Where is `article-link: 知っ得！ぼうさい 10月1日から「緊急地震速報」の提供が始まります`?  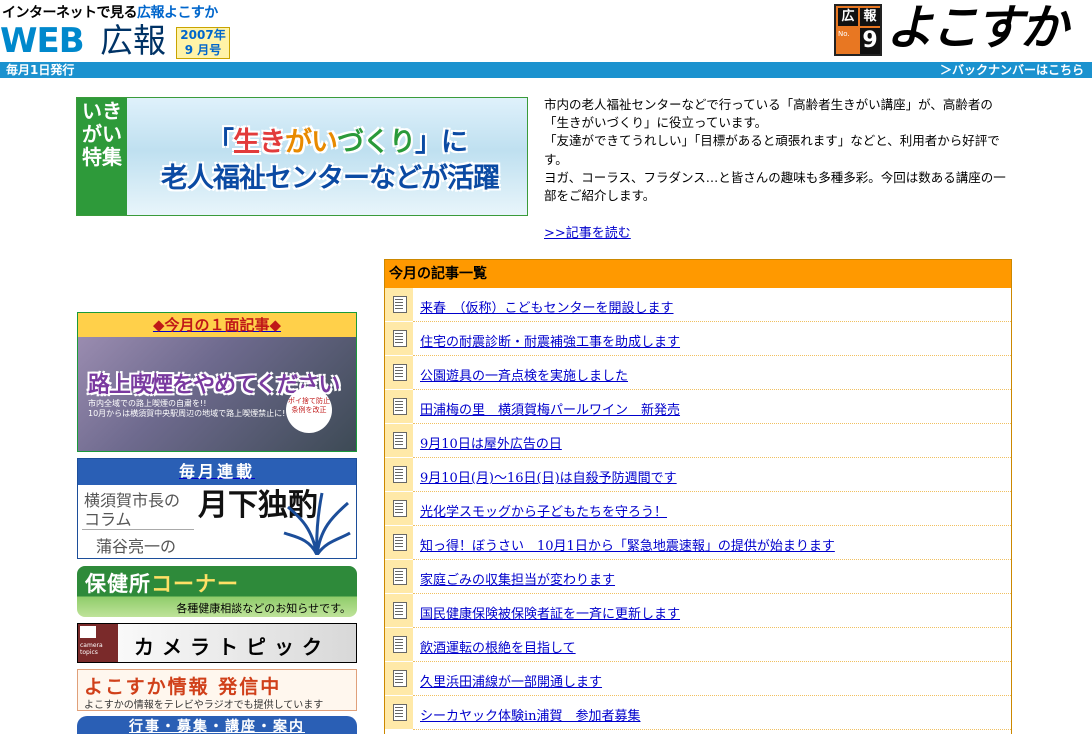
article-link: 知っ得！ぼうさい 10月1日から「緊急地震速報」の提供が始まります is located at coordinates (627, 544).